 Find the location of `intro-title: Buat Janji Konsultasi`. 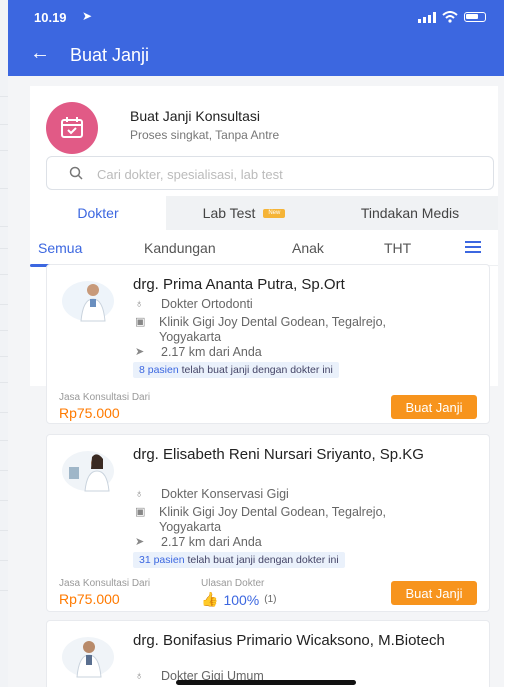

intro-title: Buat Janji Konsultasi is located at coordinates (195, 116).